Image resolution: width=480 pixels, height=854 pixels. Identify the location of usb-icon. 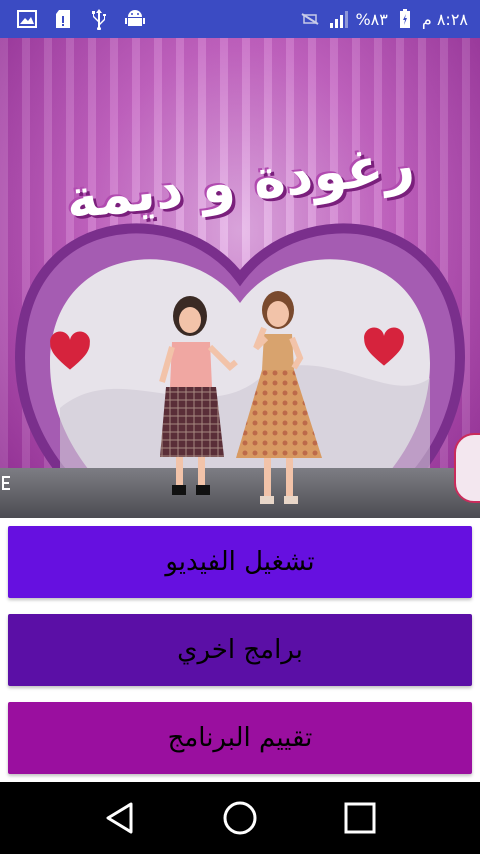
(99, 19).